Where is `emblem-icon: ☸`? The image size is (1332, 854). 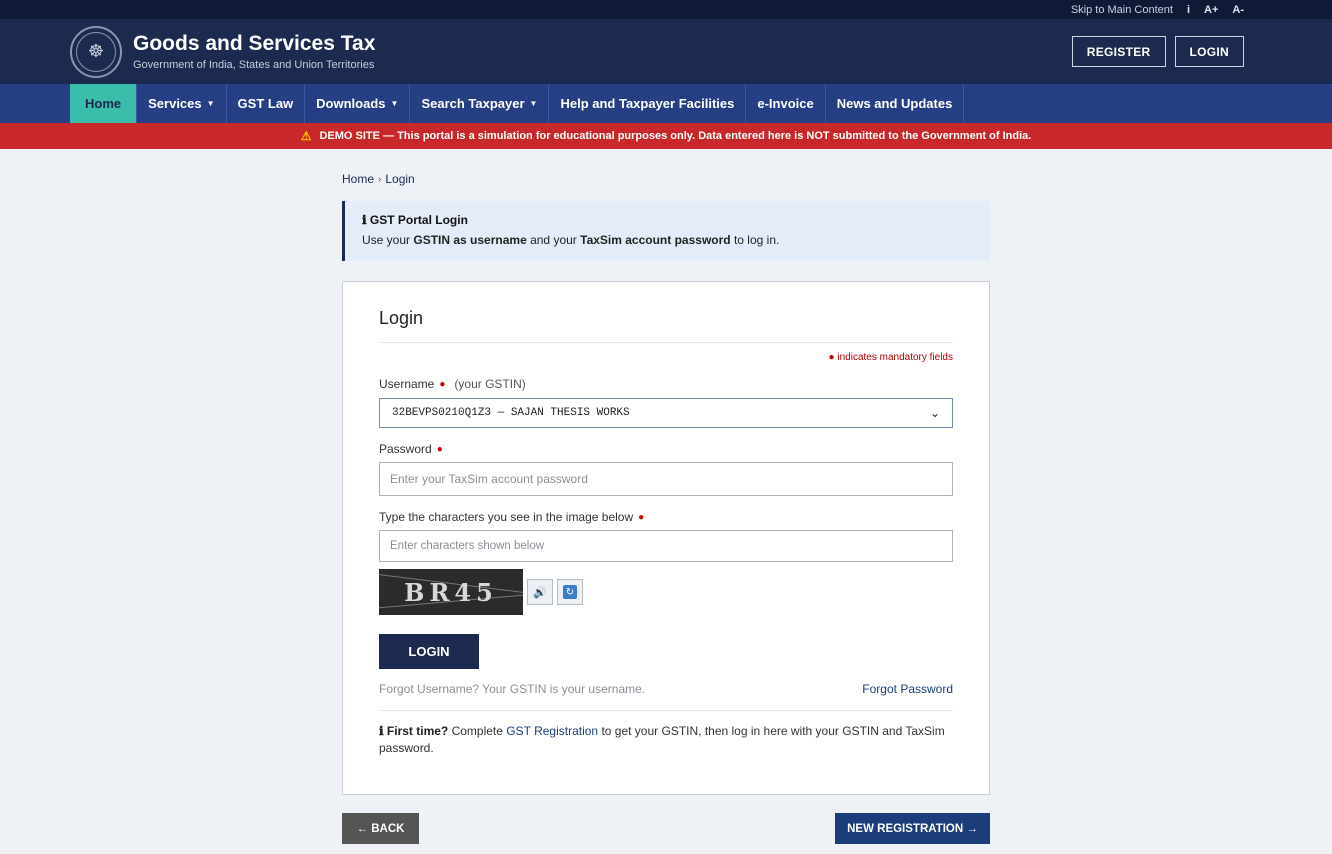
emblem-icon: ☸ is located at coordinates (96, 51).